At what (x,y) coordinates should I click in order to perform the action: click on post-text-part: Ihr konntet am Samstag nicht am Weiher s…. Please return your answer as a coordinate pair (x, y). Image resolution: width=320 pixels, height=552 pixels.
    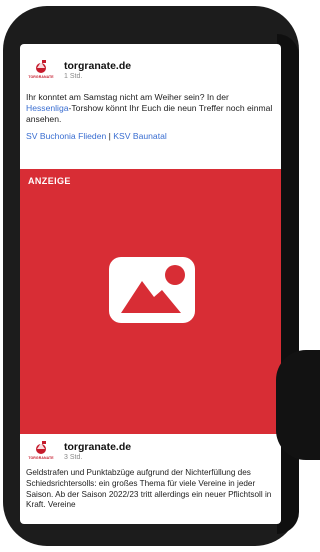
    Looking at the image, I should click on (127, 97).